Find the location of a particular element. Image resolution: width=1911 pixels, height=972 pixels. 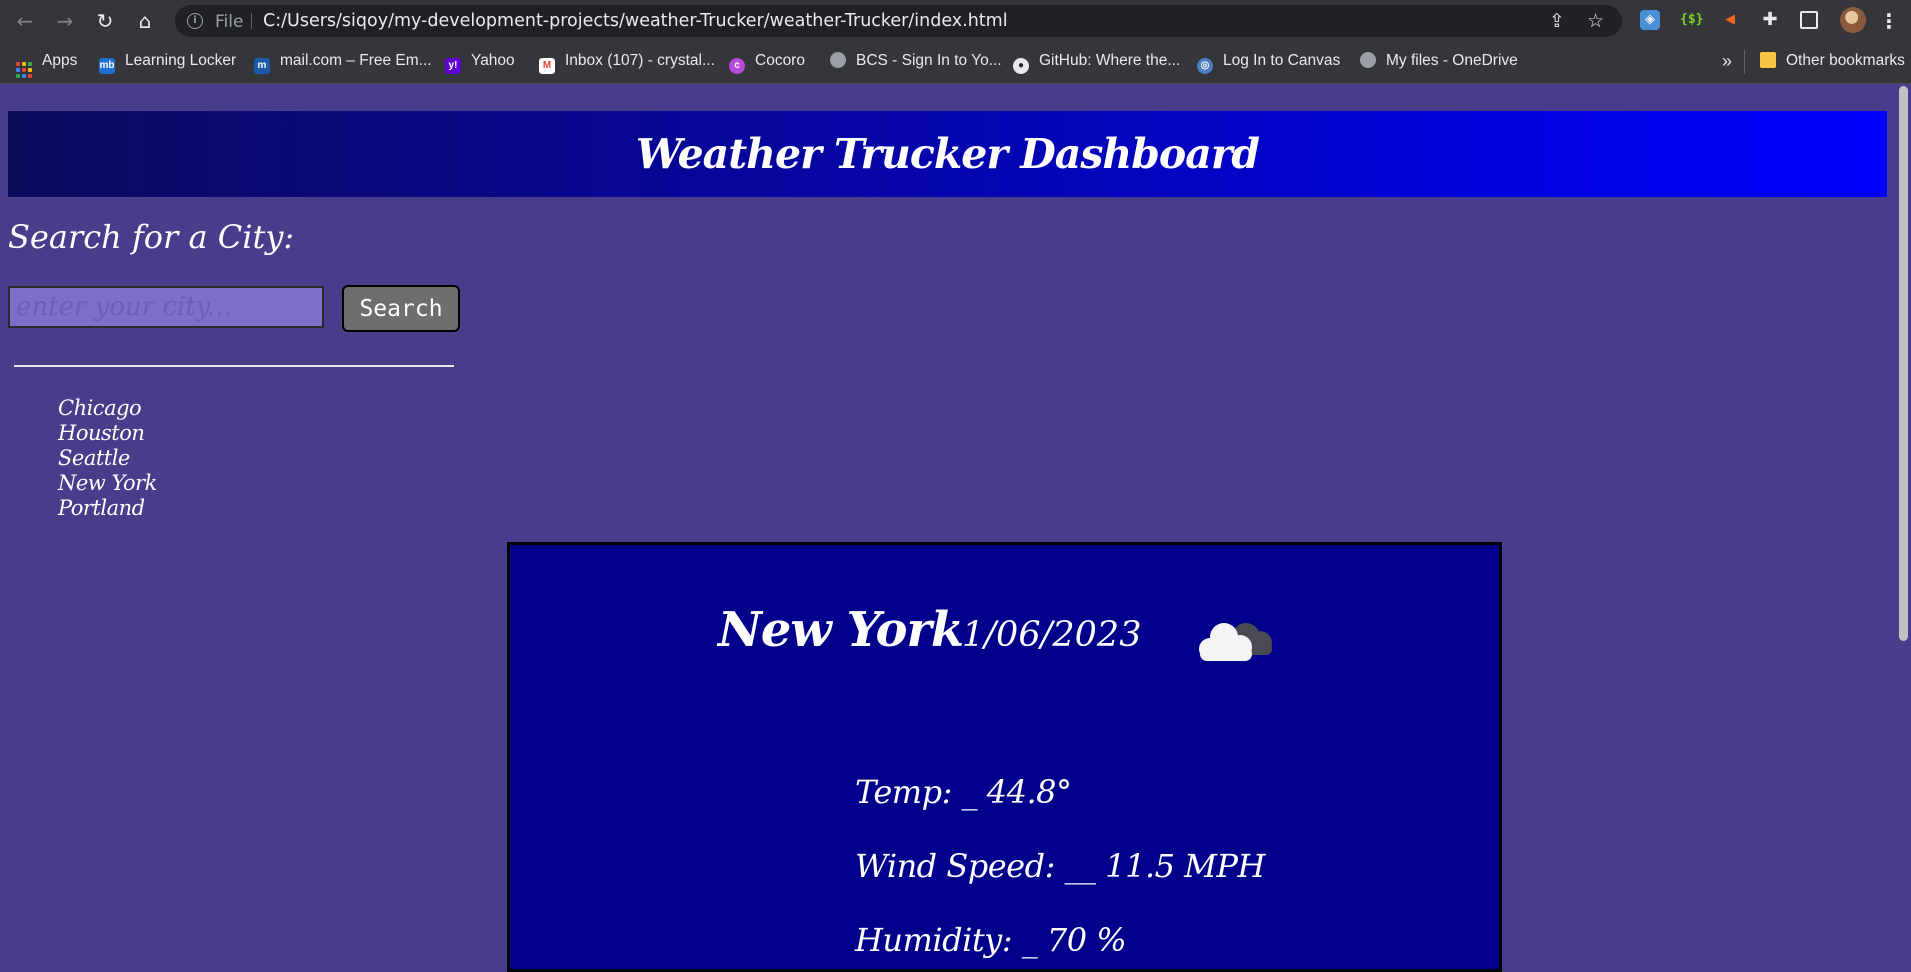

cocoro-icon: c is located at coordinates (737, 66).